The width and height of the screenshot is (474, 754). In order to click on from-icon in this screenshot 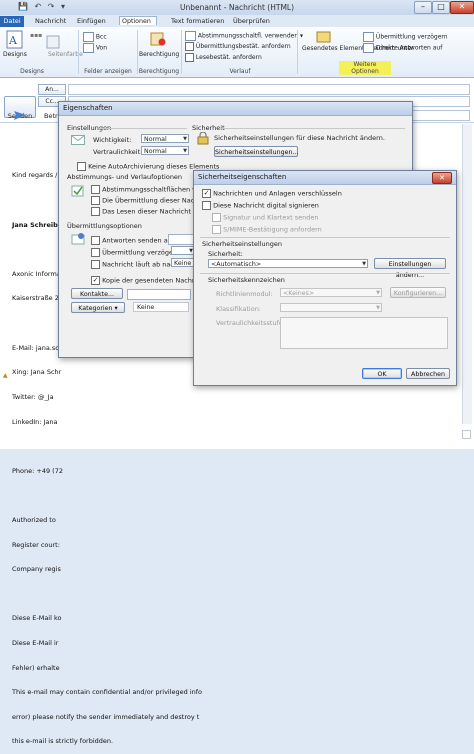, I will do `click(88, 48)`.